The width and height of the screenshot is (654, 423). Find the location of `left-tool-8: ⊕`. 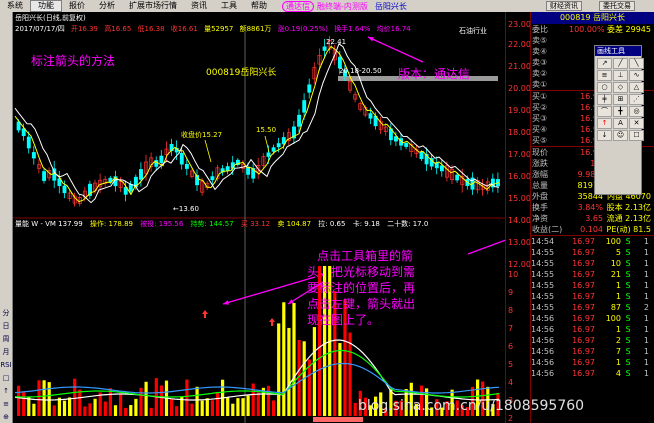

left-tool-8: ⊕ is located at coordinates (6, 417).